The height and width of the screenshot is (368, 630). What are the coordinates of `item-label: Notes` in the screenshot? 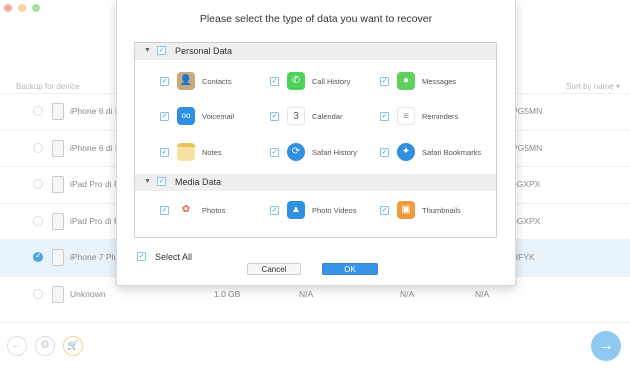 It's located at (212, 152).